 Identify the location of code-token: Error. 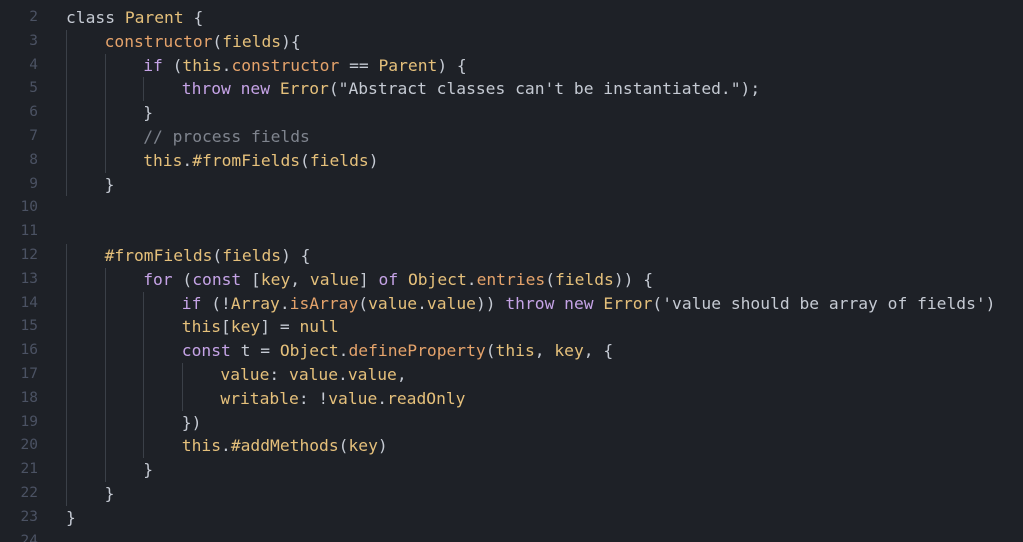
(628, 303).